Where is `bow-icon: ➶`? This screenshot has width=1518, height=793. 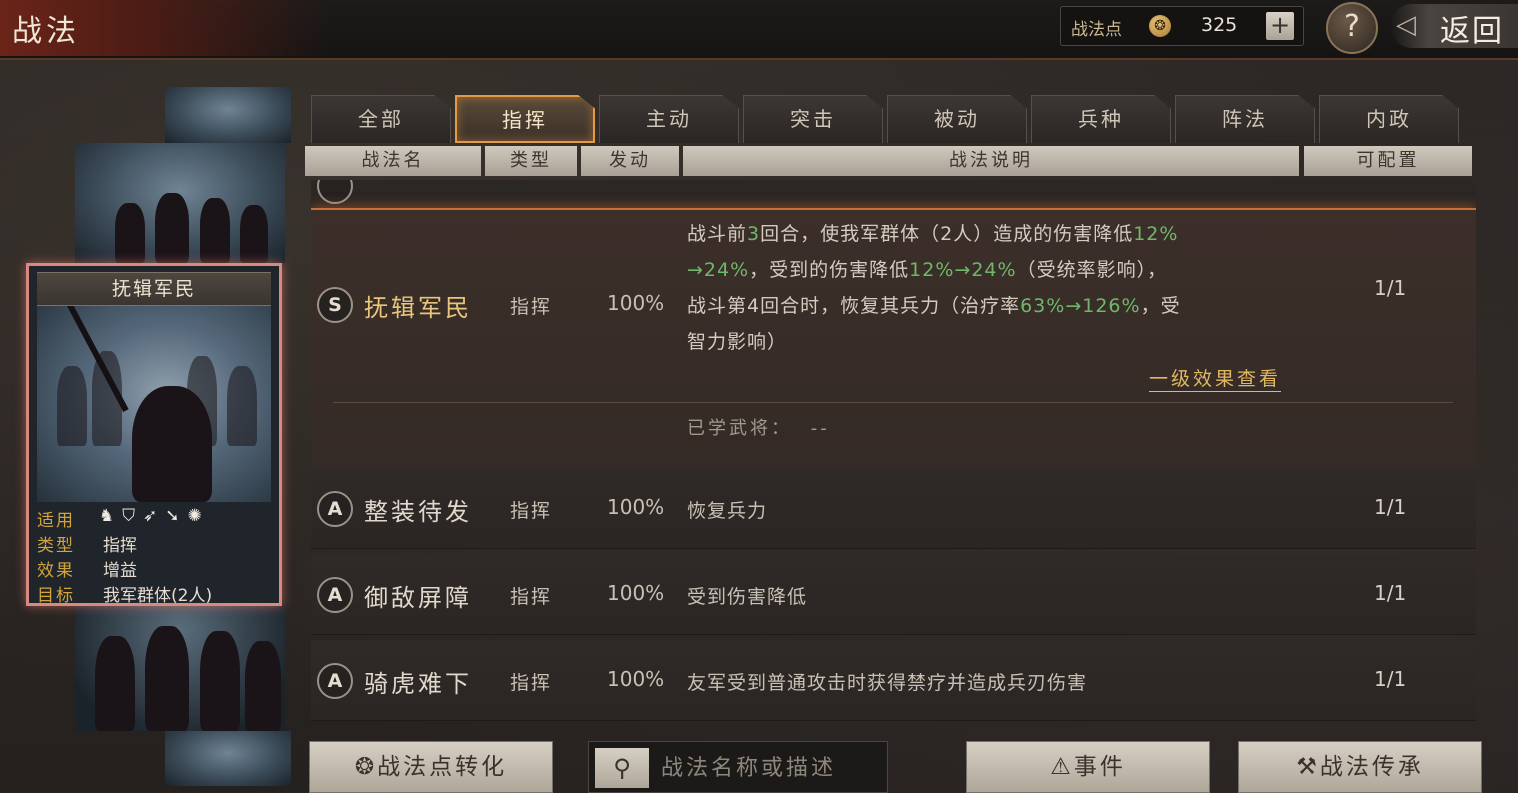 bow-icon: ➶ is located at coordinates (150, 516).